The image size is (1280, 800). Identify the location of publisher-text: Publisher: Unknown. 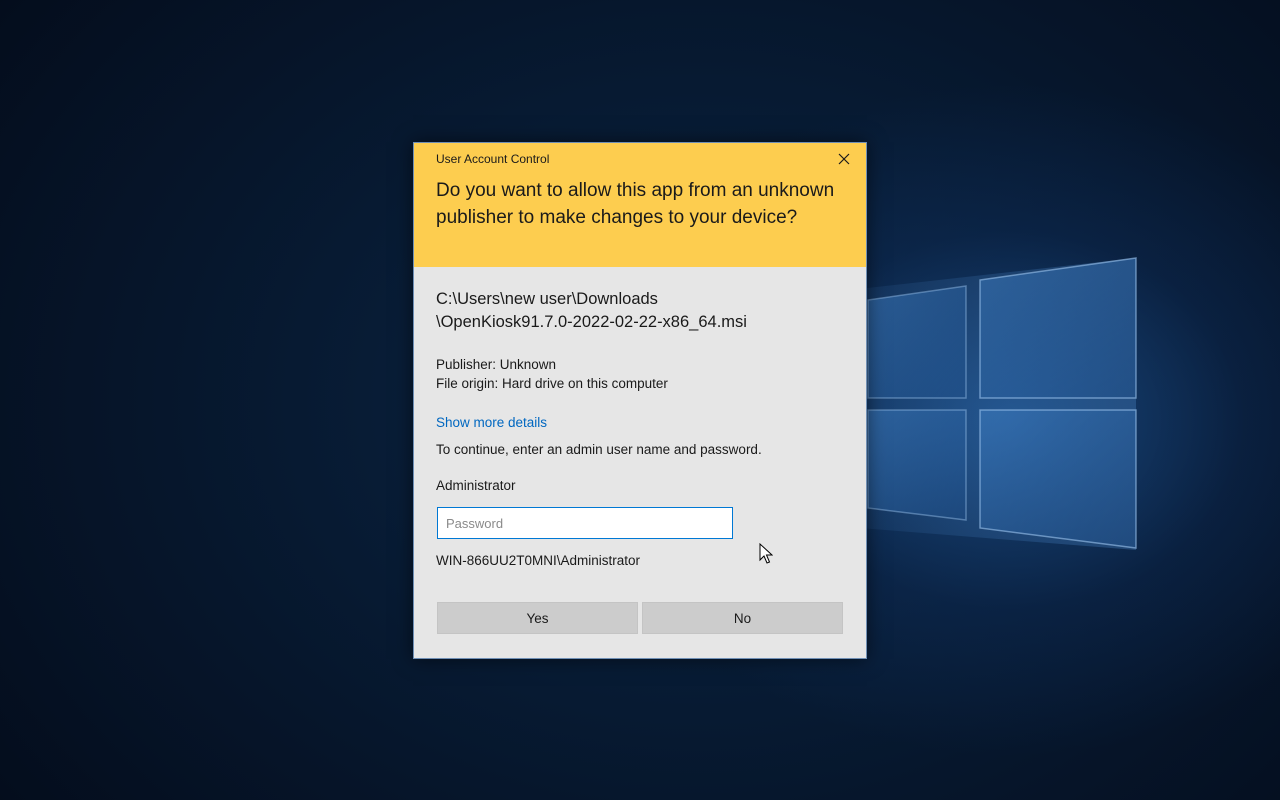
(496, 364).